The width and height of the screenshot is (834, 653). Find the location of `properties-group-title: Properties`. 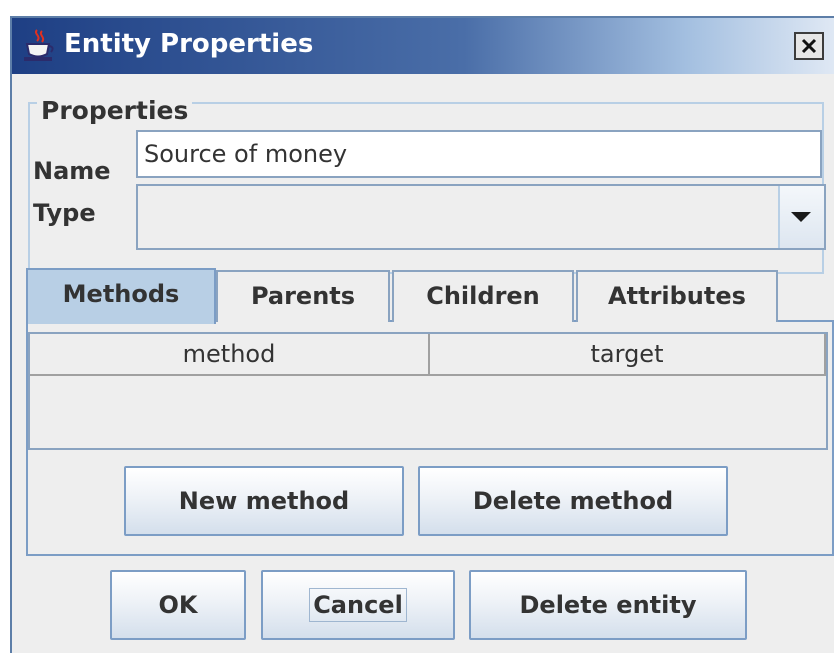

properties-group-title: Properties is located at coordinates (115, 111).